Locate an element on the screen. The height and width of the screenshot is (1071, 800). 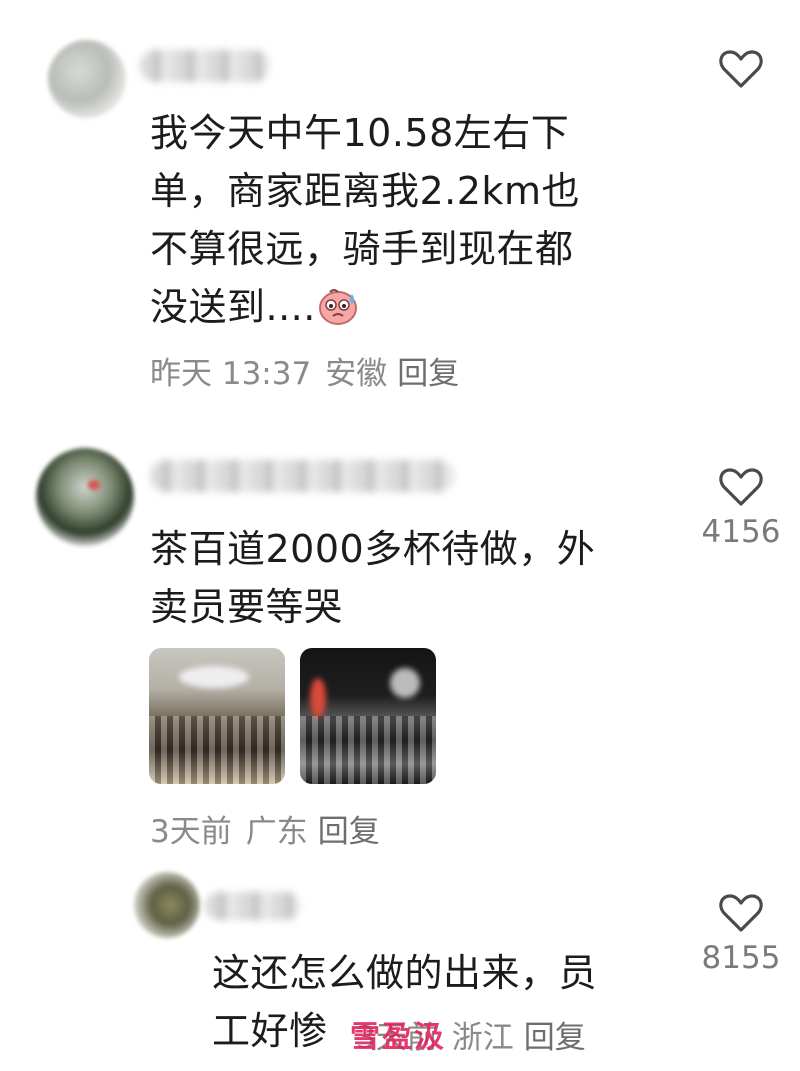
comment-line: 不算很远，骑手到现在都 is located at coordinates (362, 249).